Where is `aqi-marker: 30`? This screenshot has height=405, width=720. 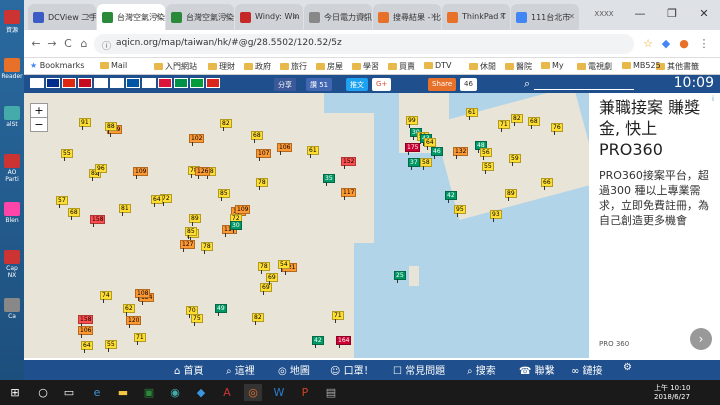
aqi-marker: 30 is located at coordinates (236, 227).